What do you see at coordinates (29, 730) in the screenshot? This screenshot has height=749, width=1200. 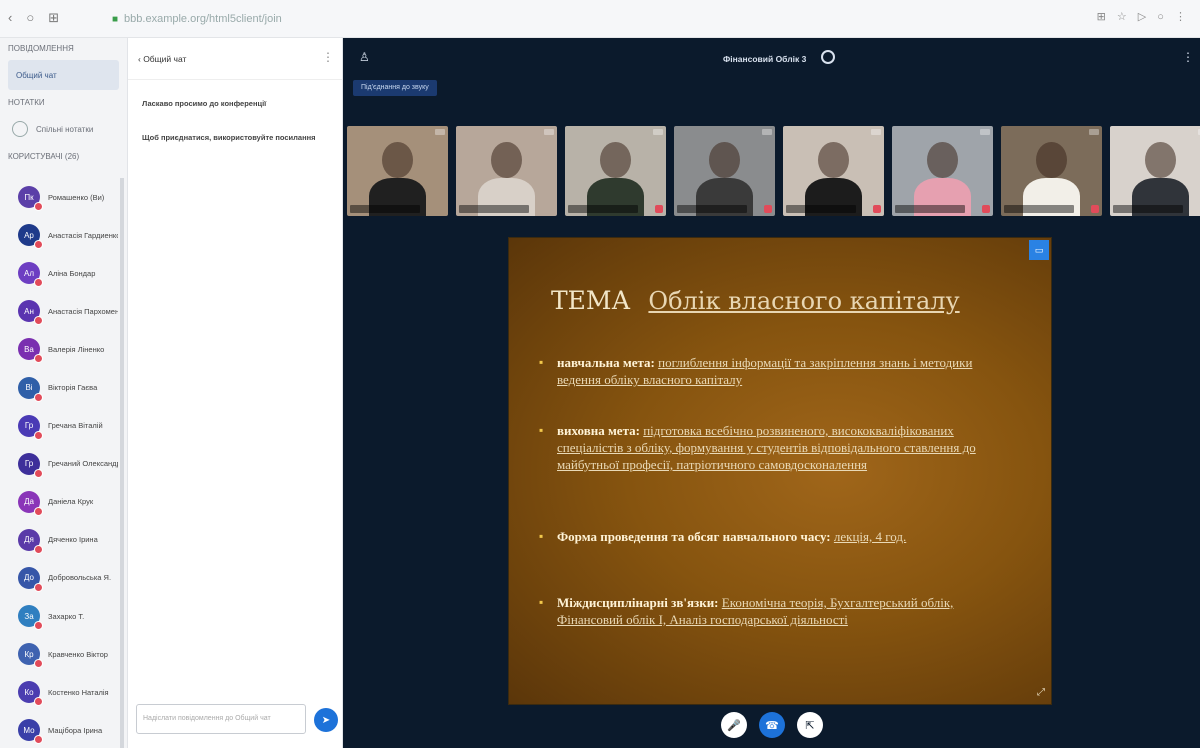 I see `avatar-initials: Мо` at bounding box center [29, 730].